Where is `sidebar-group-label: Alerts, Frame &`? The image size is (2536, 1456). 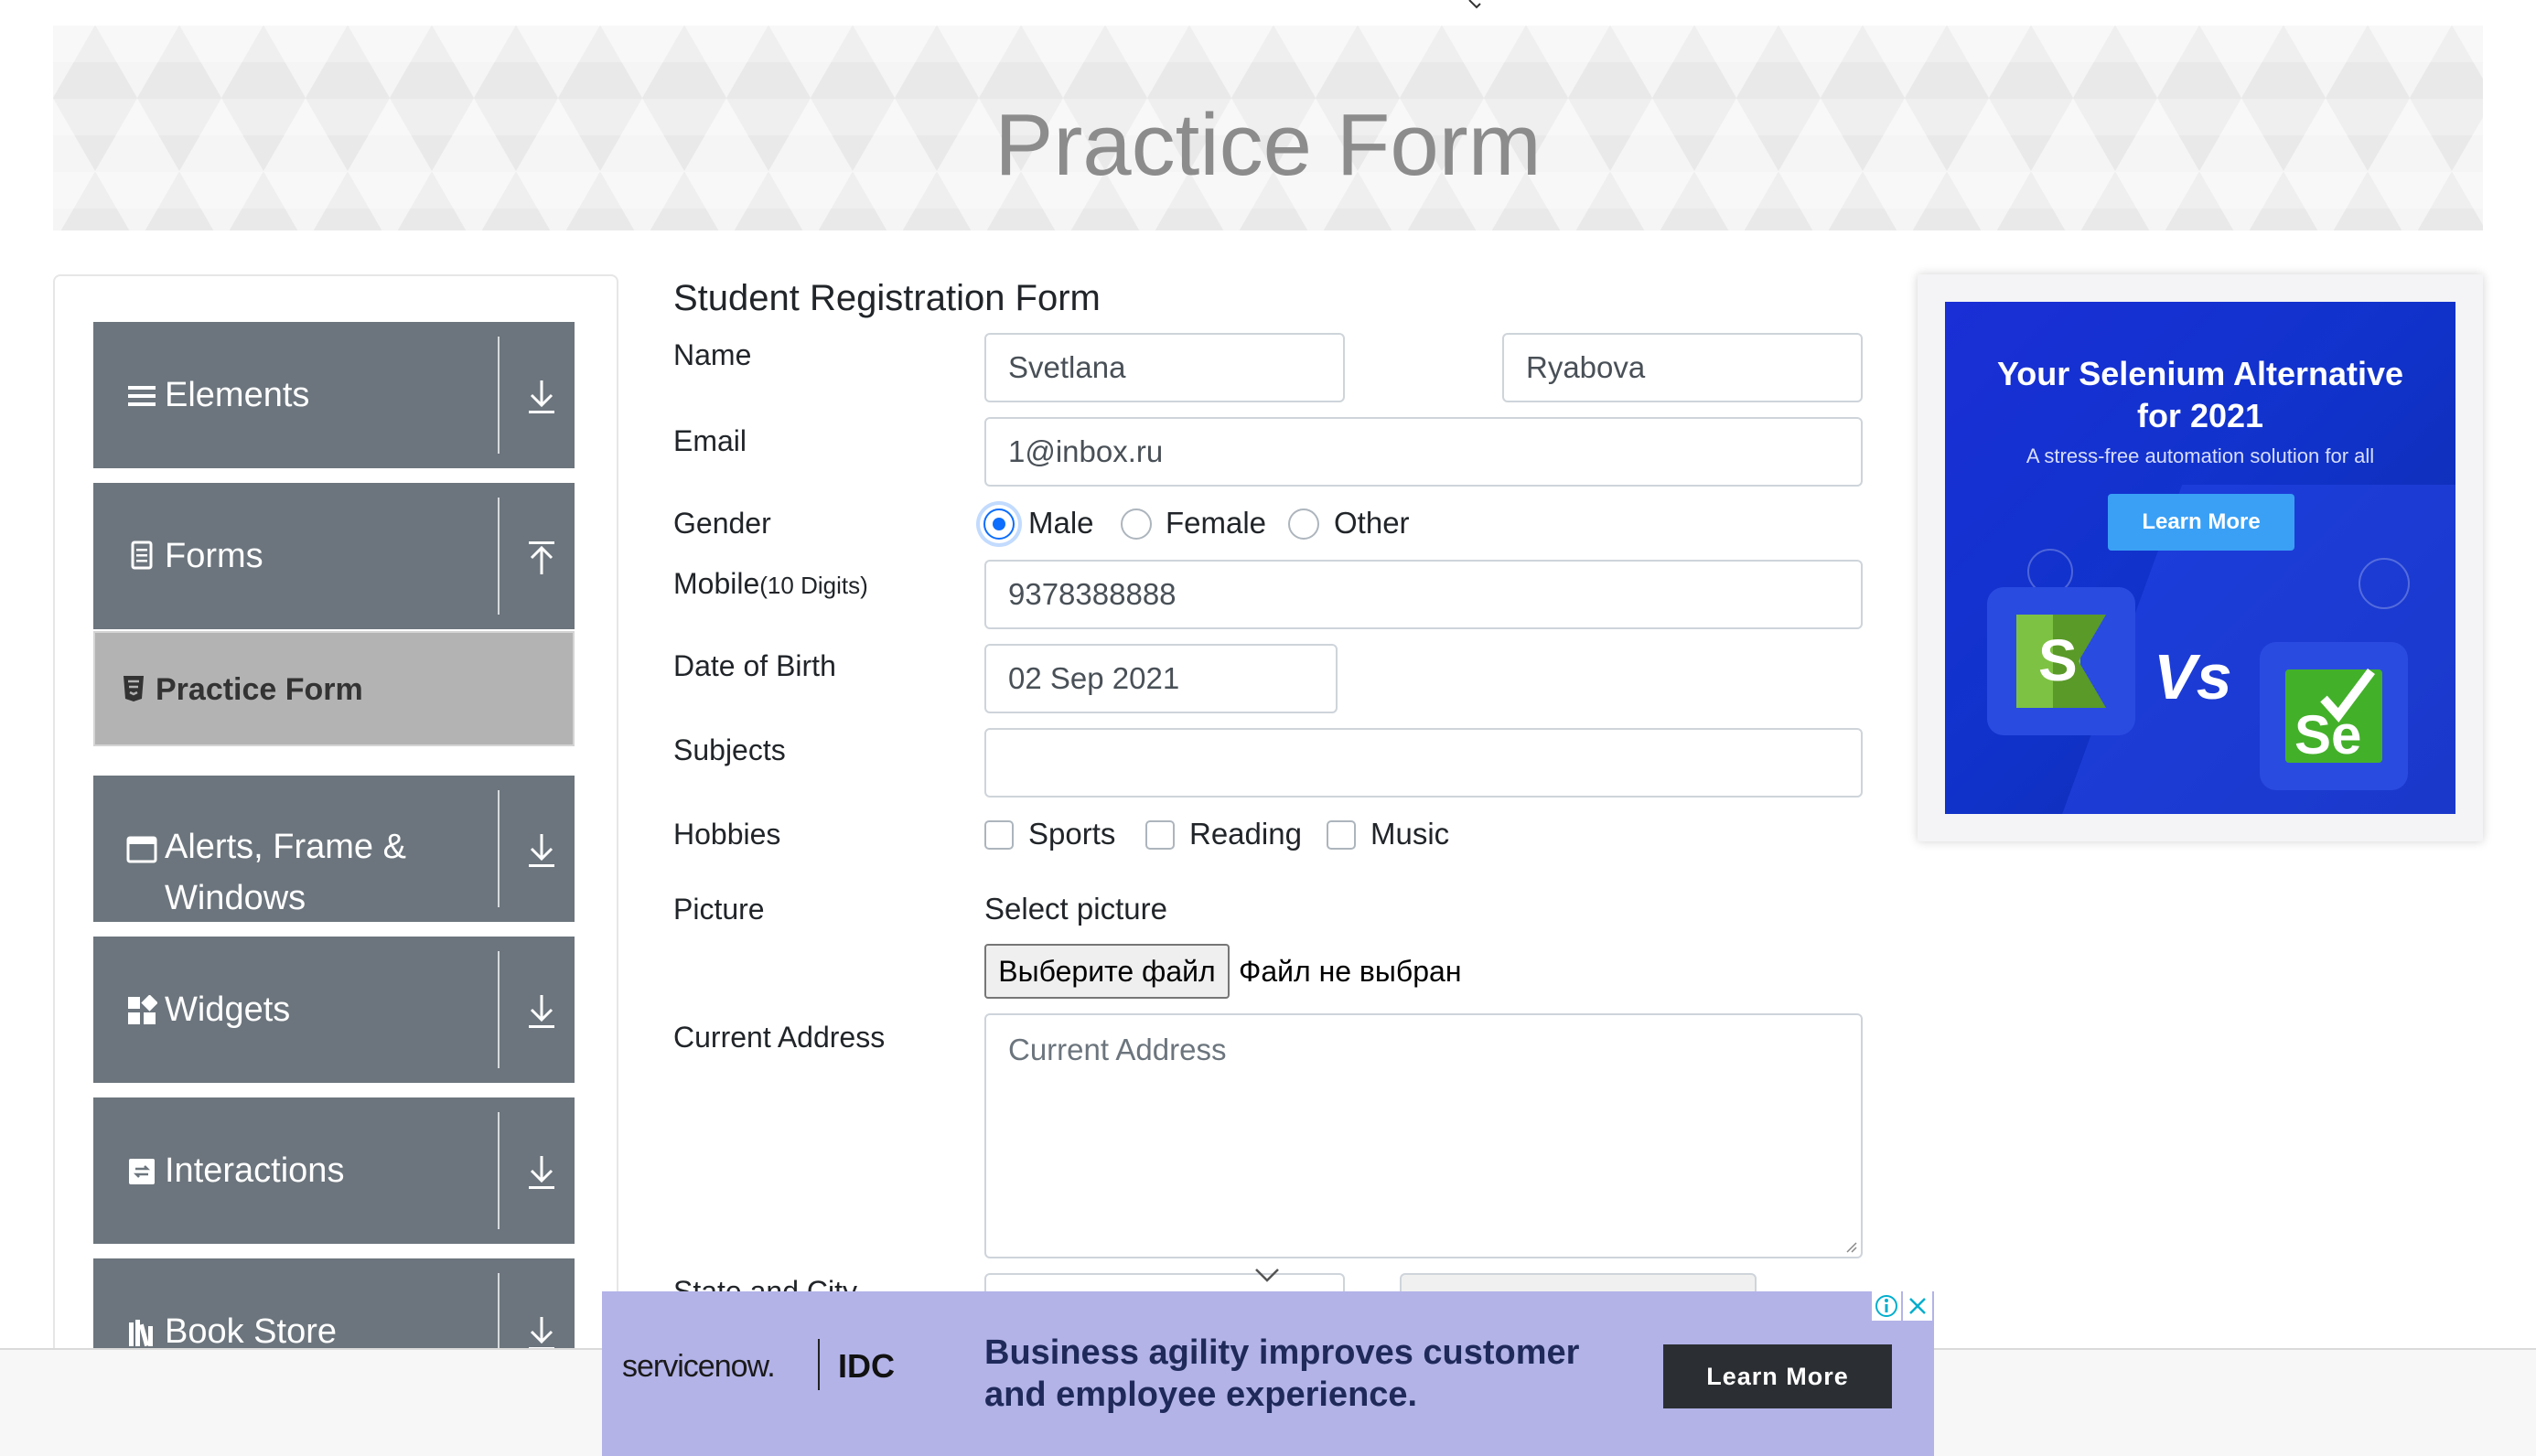 sidebar-group-label: Alerts, Frame & is located at coordinates (285, 847).